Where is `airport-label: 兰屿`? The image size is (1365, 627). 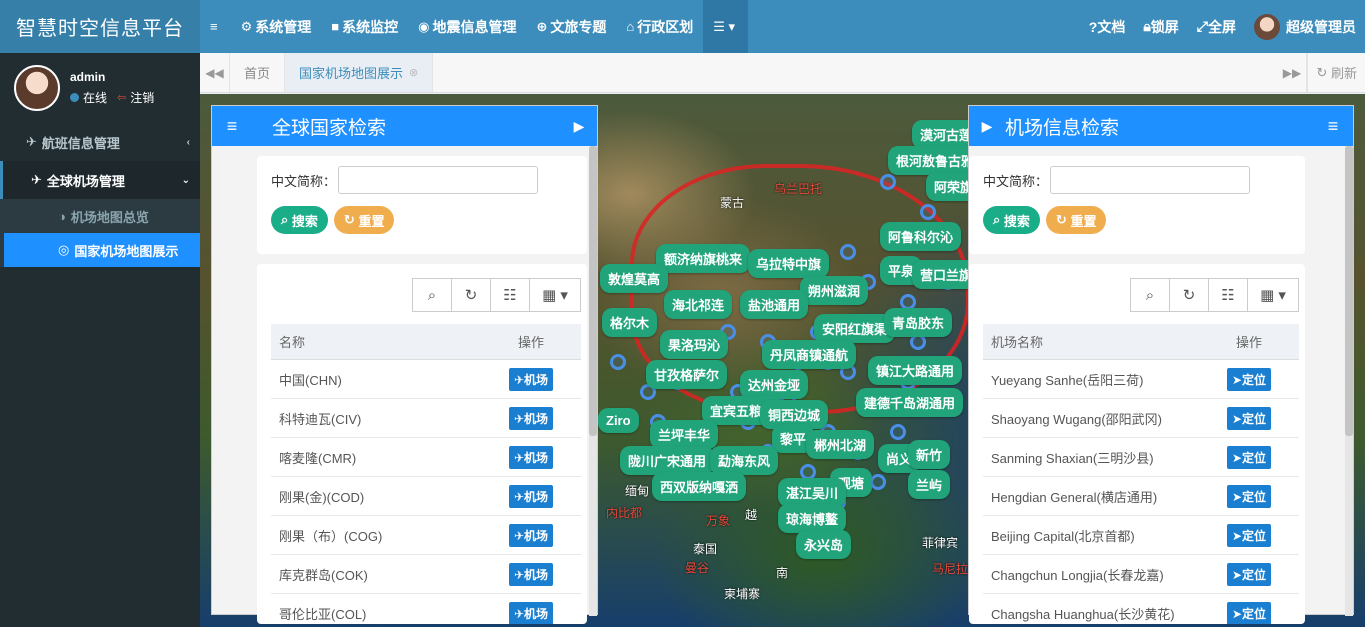 airport-label: 兰屿 is located at coordinates (929, 484).